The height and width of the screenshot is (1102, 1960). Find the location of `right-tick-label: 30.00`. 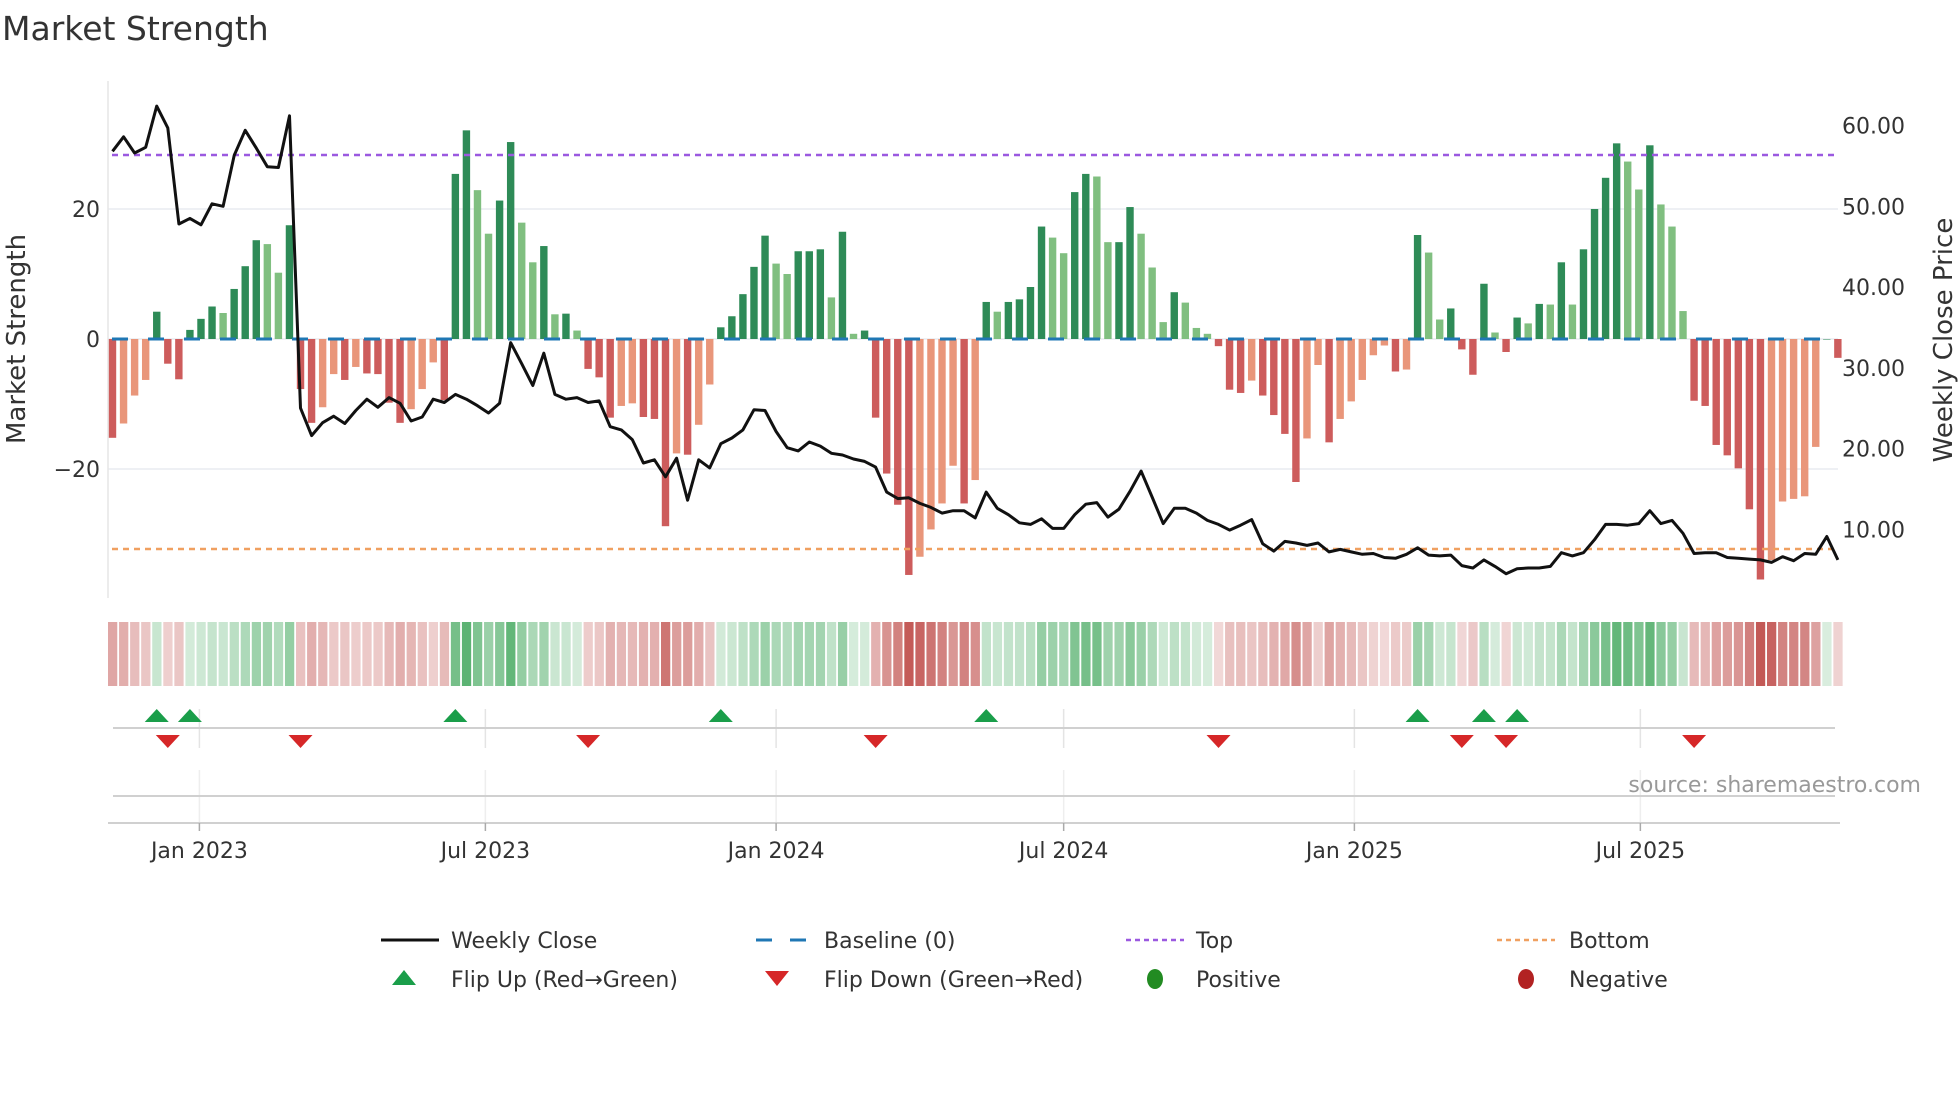

right-tick-label: 30.00 is located at coordinates (1873, 369).